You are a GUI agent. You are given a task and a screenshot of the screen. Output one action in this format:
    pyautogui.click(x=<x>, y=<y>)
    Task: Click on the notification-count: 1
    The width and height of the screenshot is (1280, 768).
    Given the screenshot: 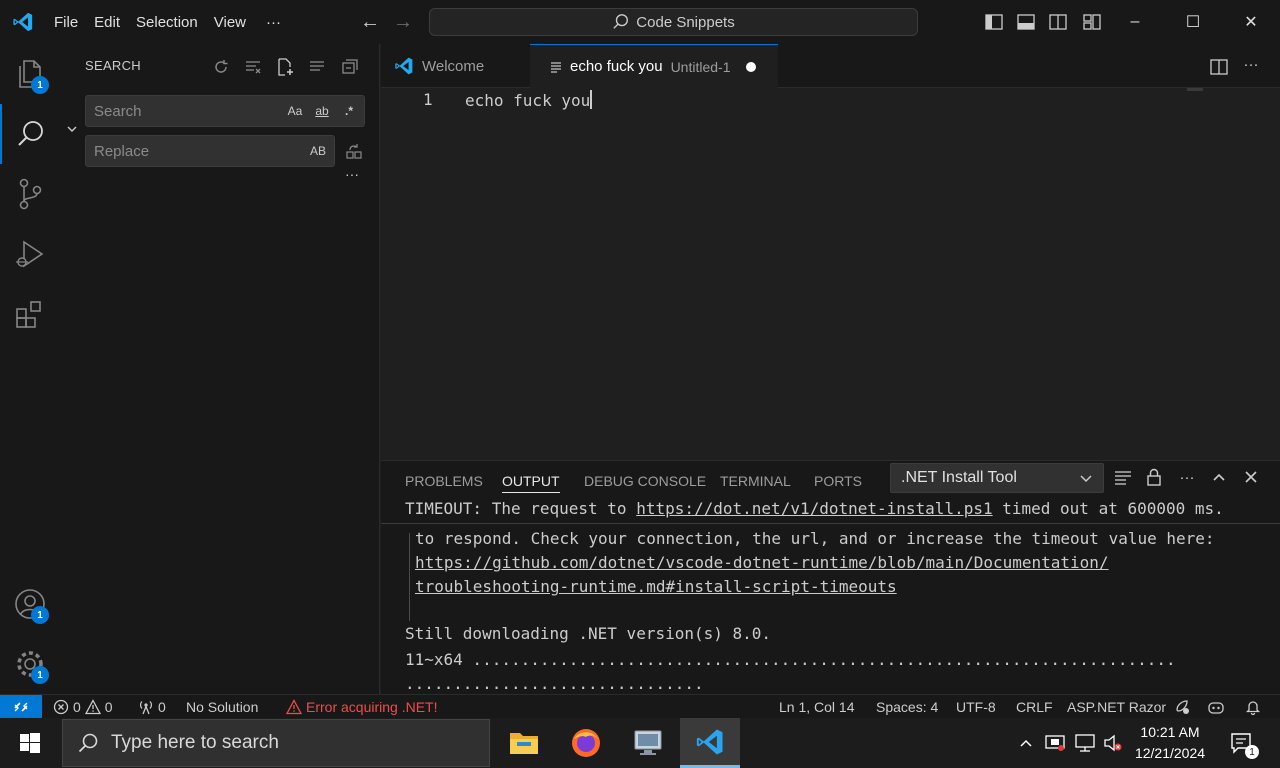 What is the action you would take?
    pyautogui.click(x=1252, y=752)
    